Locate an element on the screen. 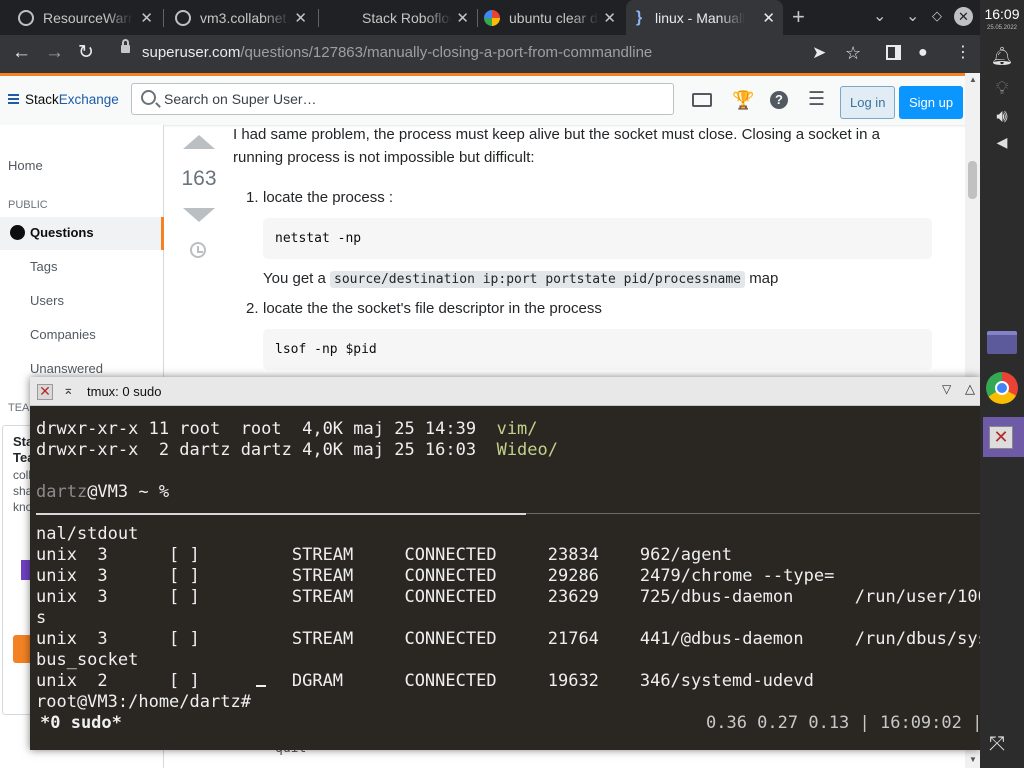 Image resolution: width=1024 pixels, height=768 pixels. pane-border is located at coordinates (753, 513).